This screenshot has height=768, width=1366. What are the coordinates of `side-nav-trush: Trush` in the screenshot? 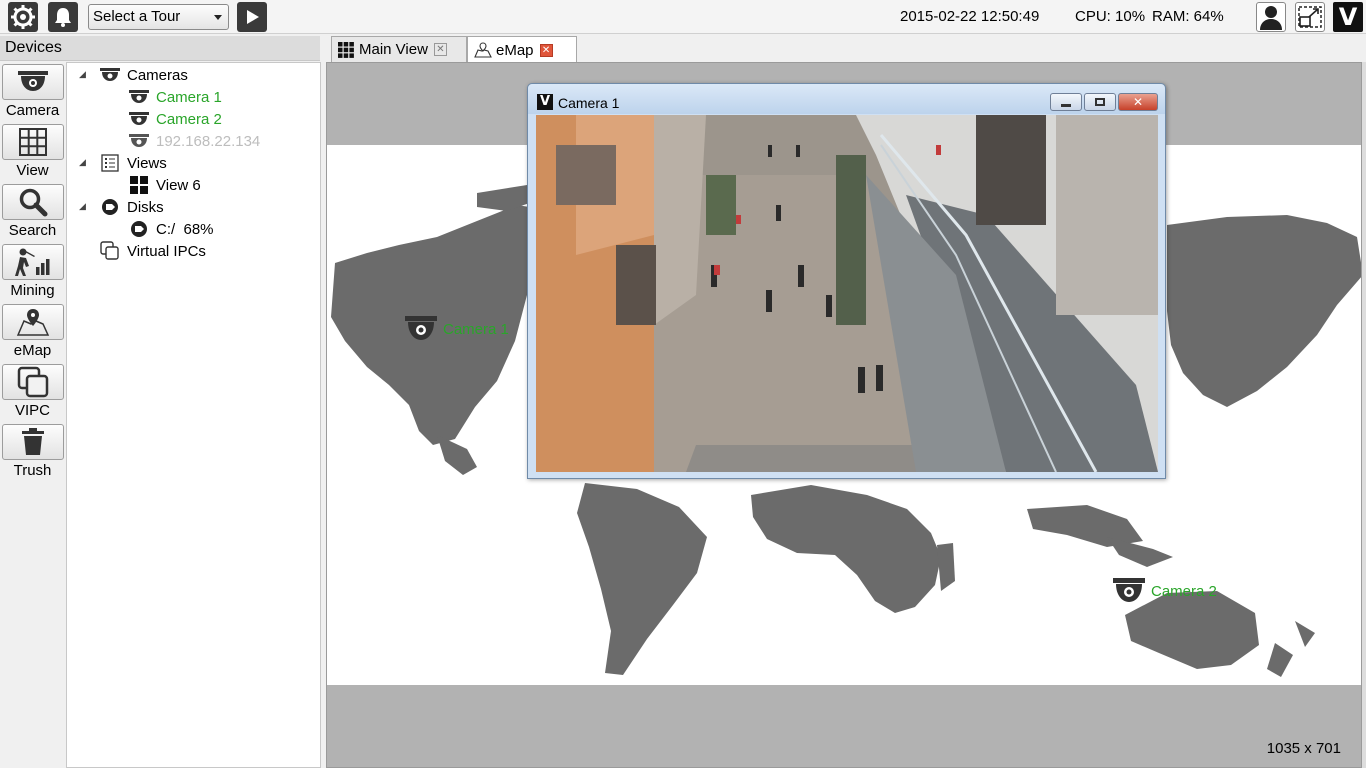 It's located at (32, 452).